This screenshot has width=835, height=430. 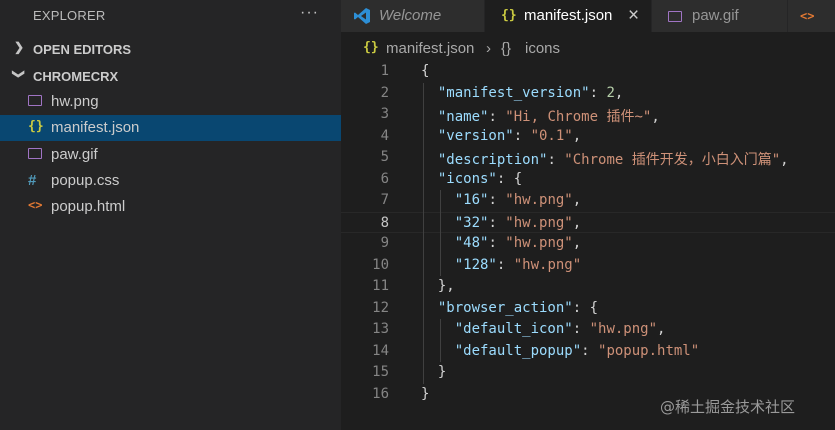 I want to click on tab-label: paw.gif, so click(x=715, y=15).